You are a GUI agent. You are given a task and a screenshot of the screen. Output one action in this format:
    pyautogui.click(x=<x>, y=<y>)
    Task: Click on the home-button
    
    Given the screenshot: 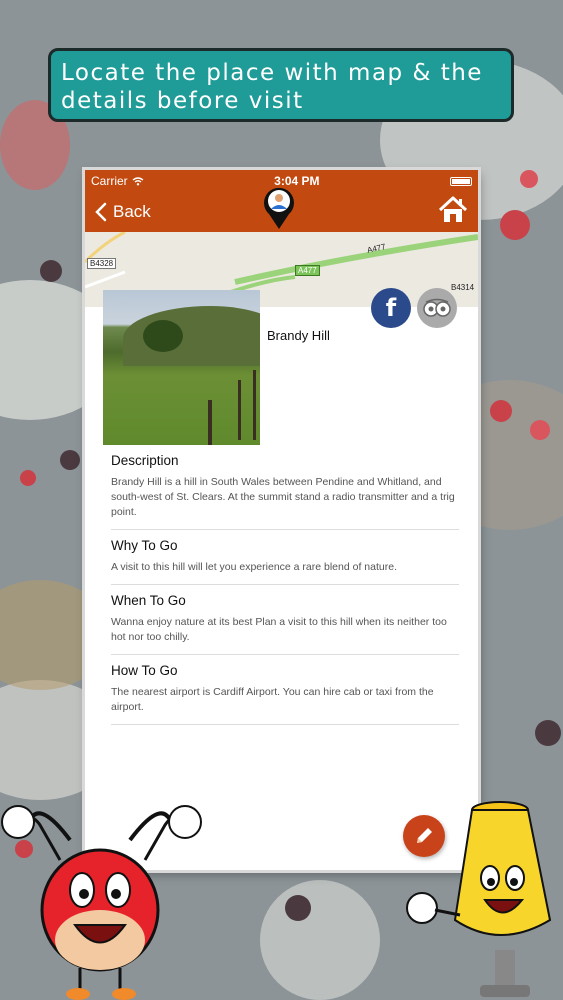 What is the action you would take?
    pyautogui.click(x=453, y=212)
    